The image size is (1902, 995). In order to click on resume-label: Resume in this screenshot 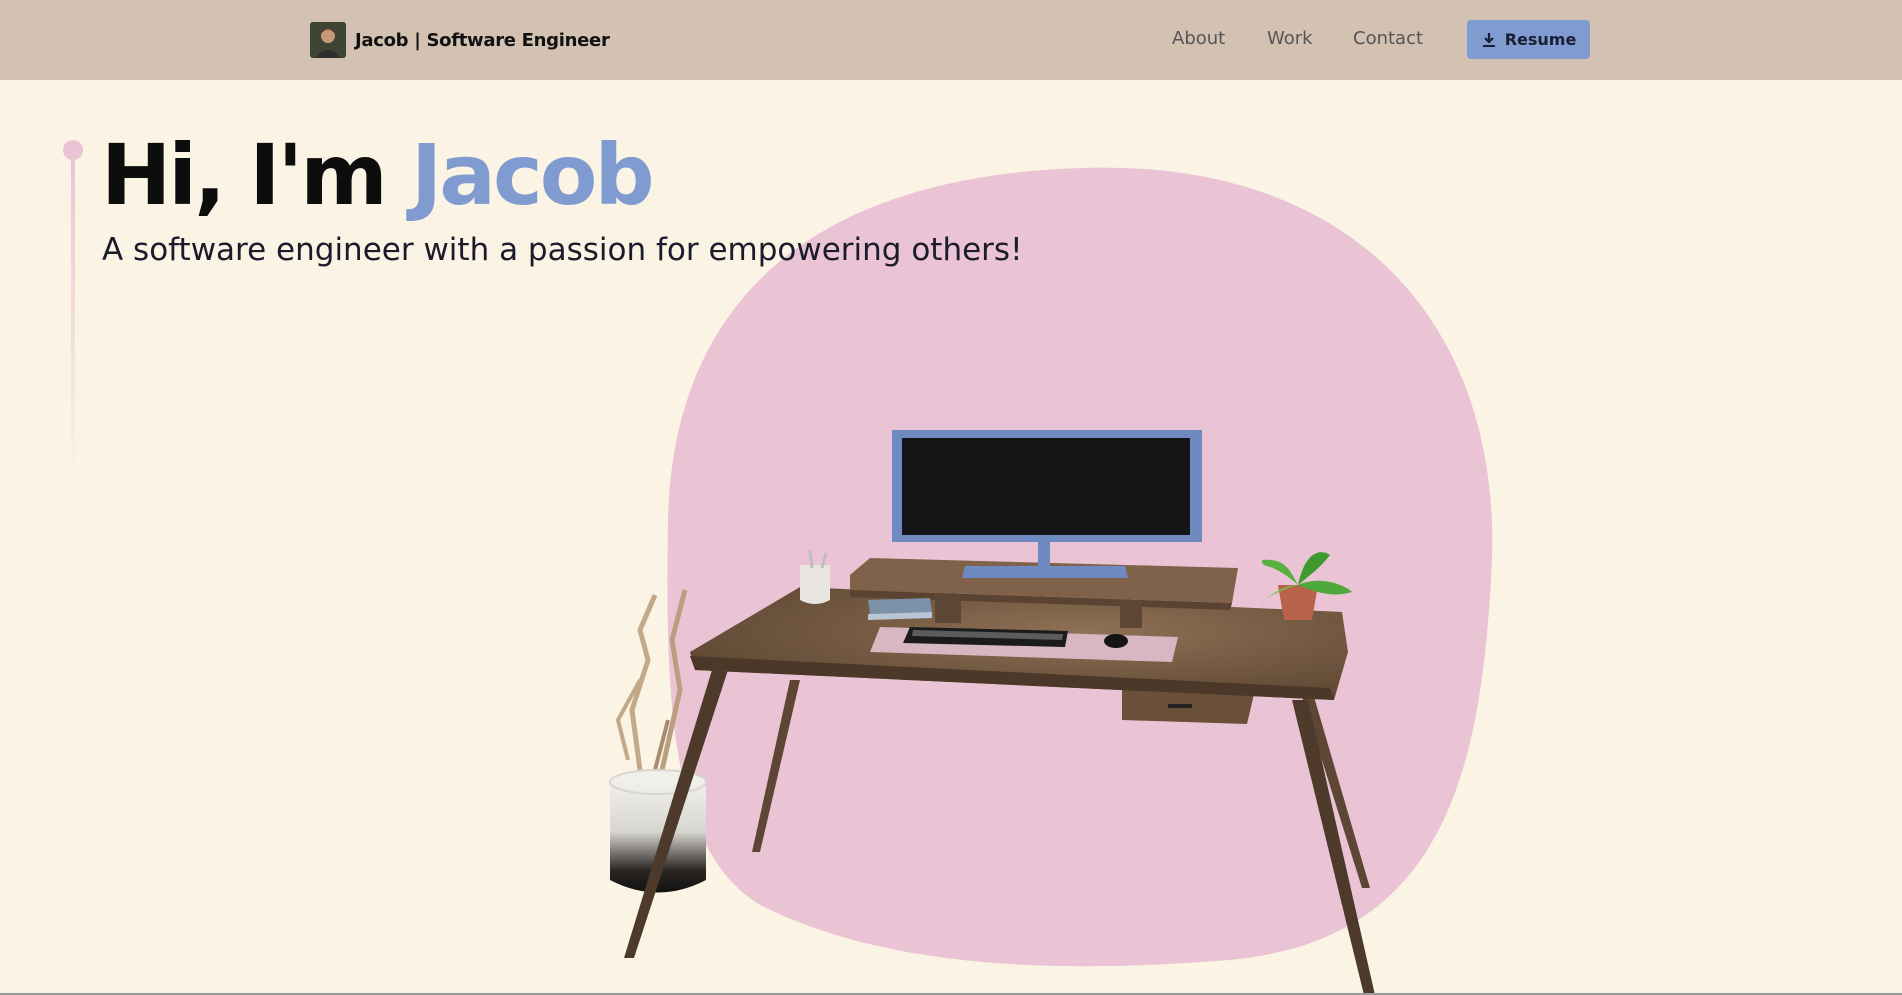, I will do `click(1540, 39)`.